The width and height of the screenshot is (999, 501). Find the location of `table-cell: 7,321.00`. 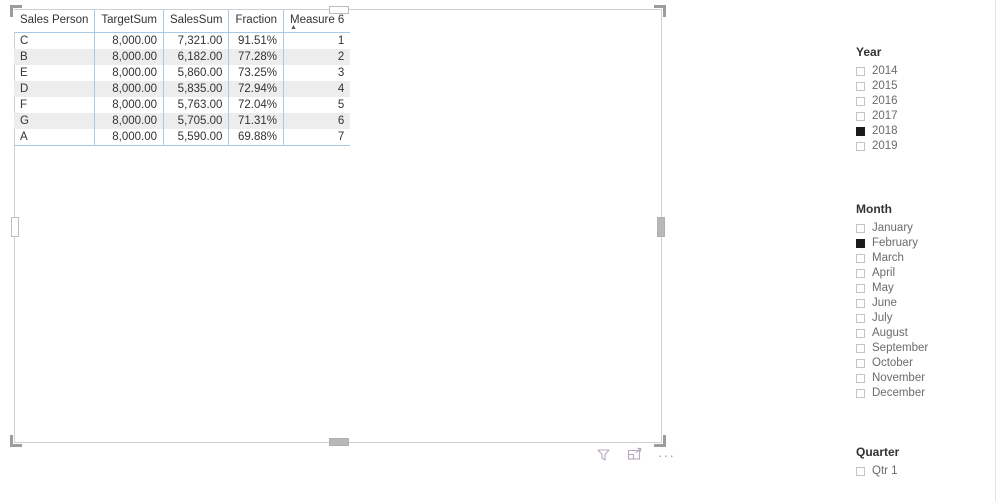

table-cell: 7,321.00 is located at coordinates (196, 40).